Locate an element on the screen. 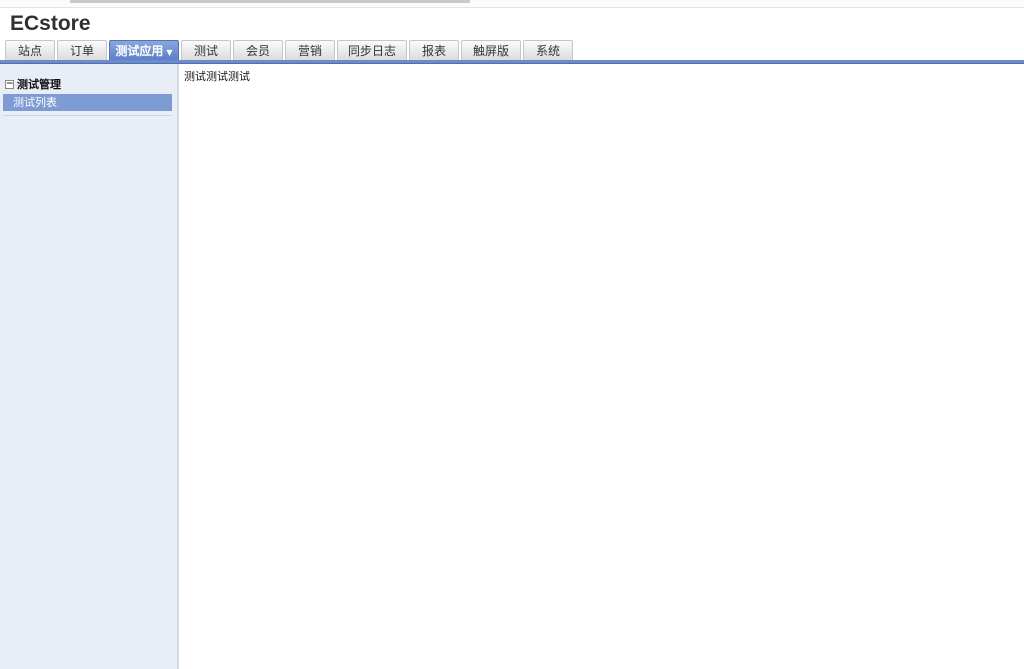 The height and width of the screenshot is (669, 1024). tab-test: 测试 is located at coordinates (206, 50).